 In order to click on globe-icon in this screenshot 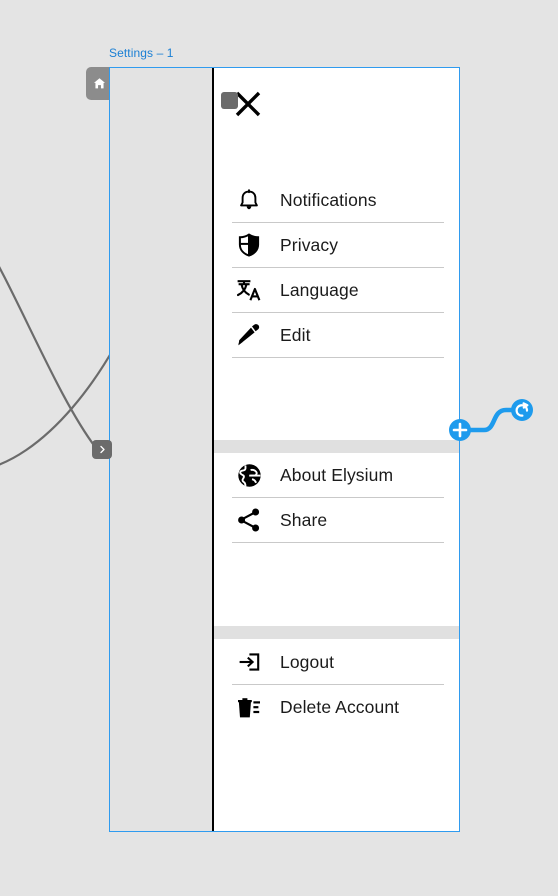, I will do `click(249, 475)`.